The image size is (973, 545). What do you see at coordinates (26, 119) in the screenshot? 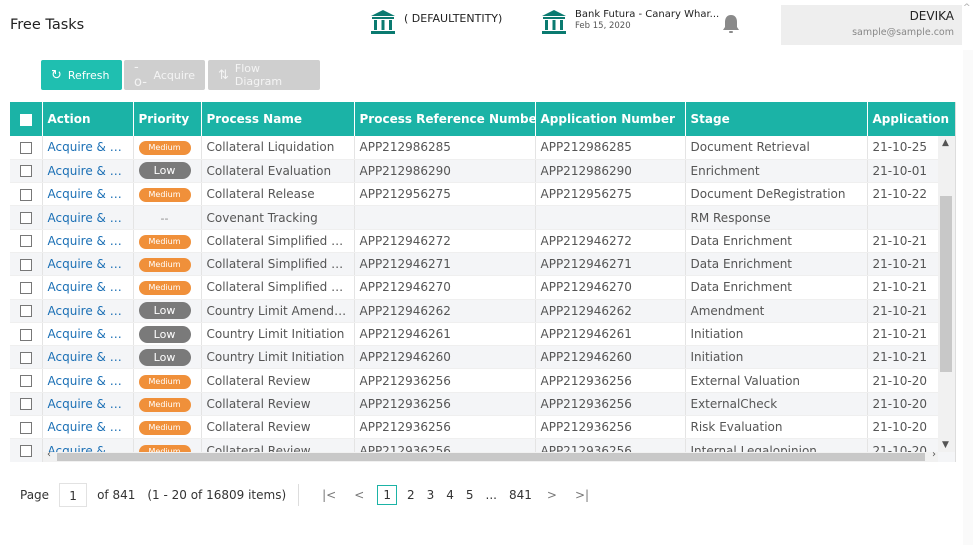
I see `select-all-checkbox` at bounding box center [26, 119].